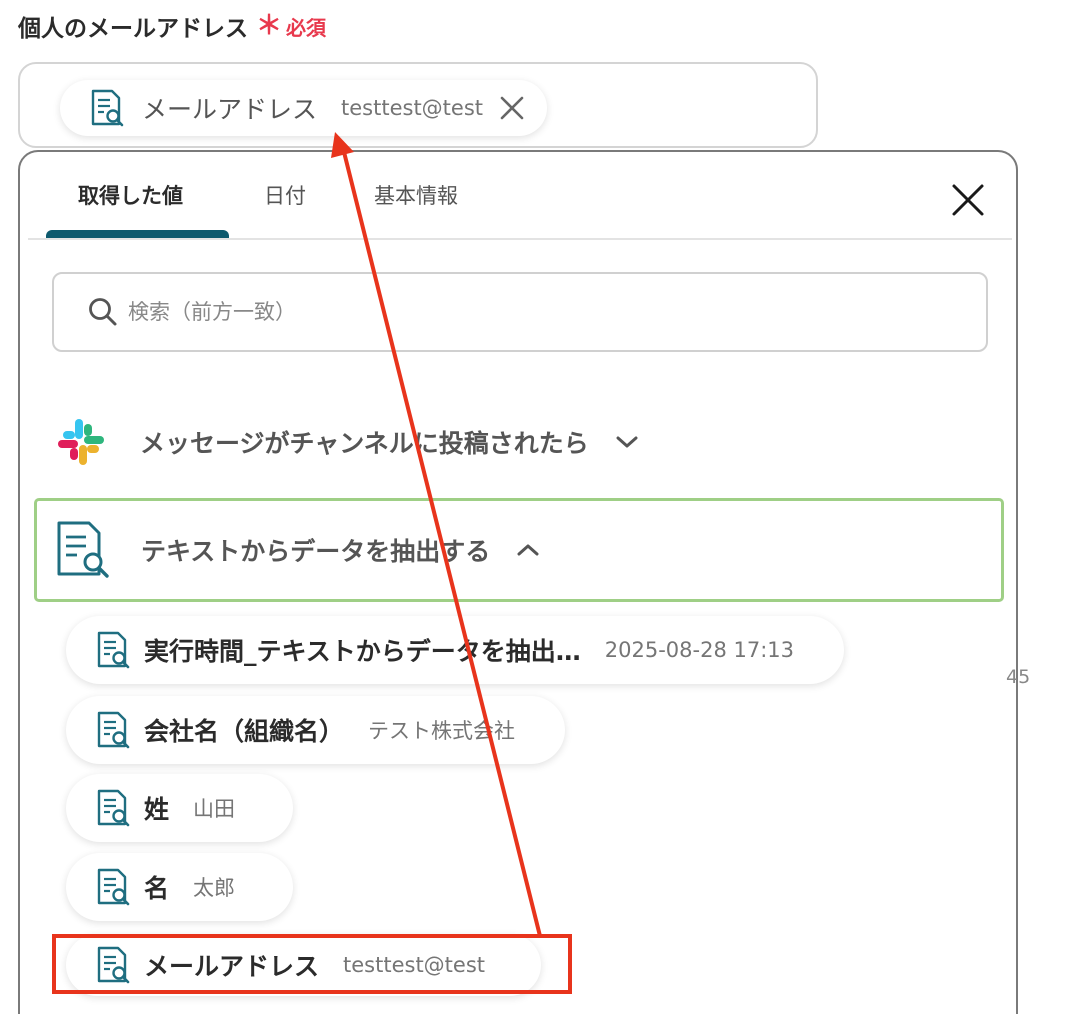 The image size is (1074, 1014). I want to click on section-slack-trigger: メッセージがチャンネルに投稿されたら, so click(347, 442).